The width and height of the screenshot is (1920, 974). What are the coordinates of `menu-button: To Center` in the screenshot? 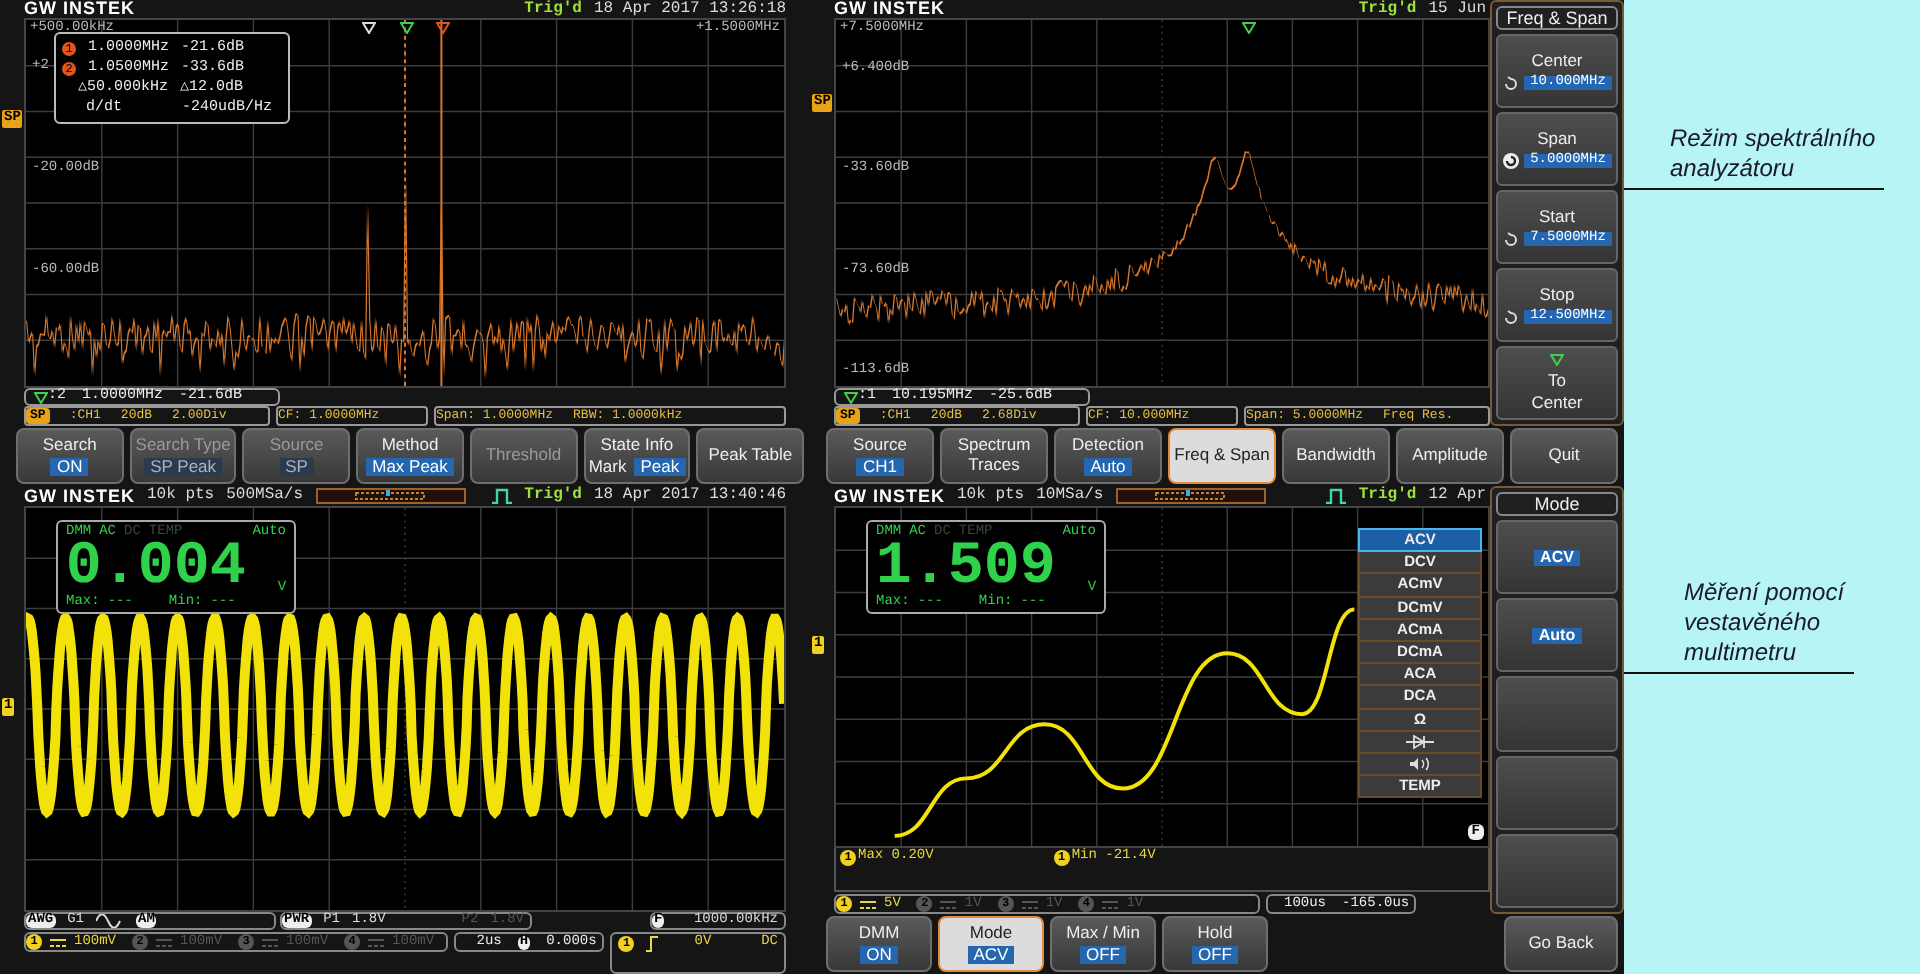 It's located at (1557, 383).